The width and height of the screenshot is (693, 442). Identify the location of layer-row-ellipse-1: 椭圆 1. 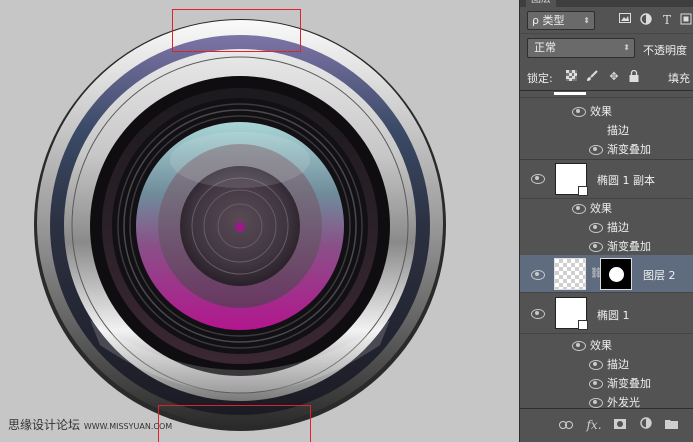
(606, 314).